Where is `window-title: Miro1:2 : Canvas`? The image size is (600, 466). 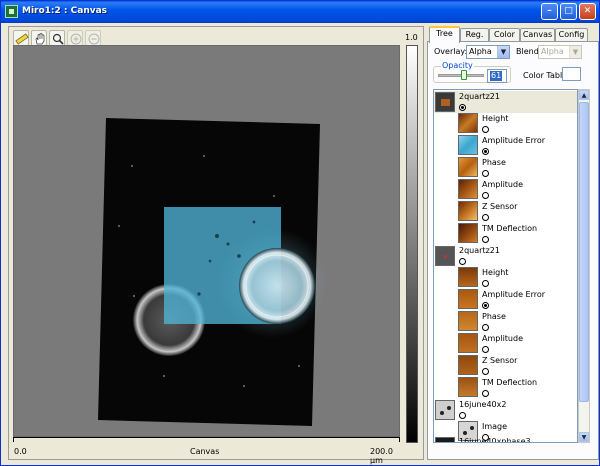
window-title: Miro1:2 : Canvas is located at coordinates (65, 11).